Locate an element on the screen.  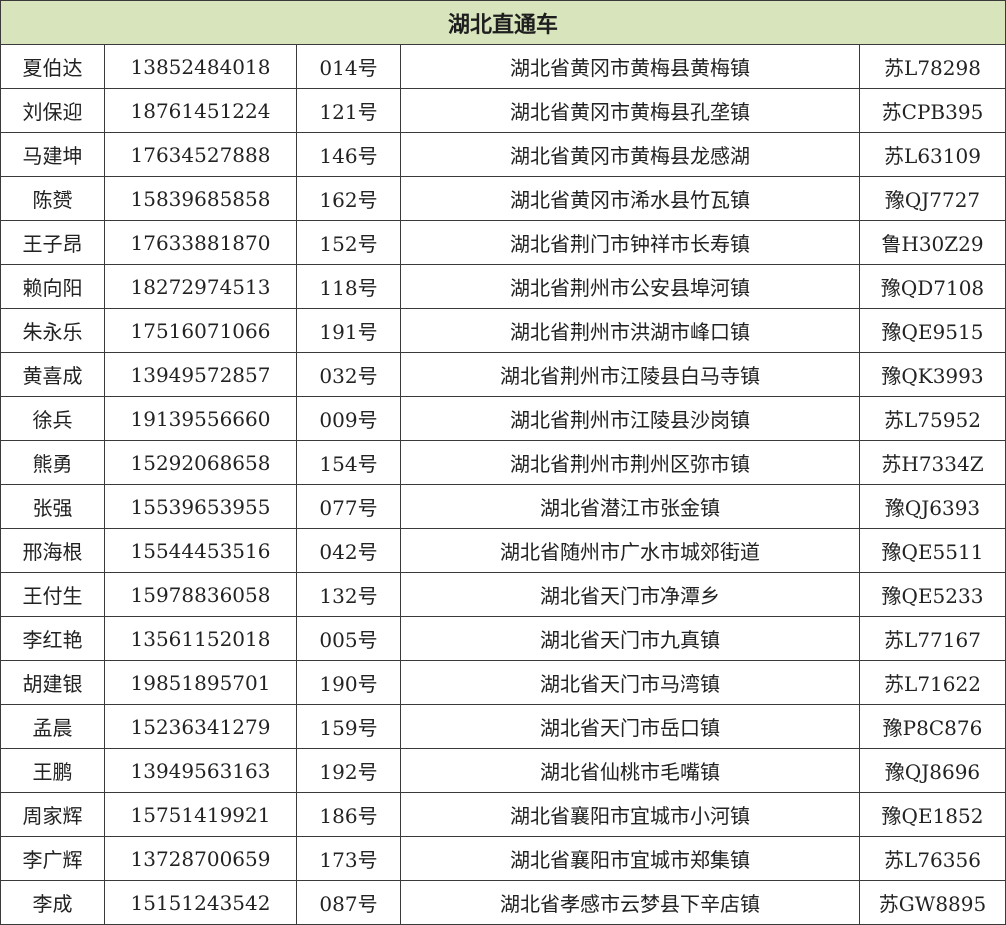
table-row: 李广辉 13728700659 173号 湖北省襄阳市宜城市郑集镇 苏L76356 is located at coordinates (503, 858).